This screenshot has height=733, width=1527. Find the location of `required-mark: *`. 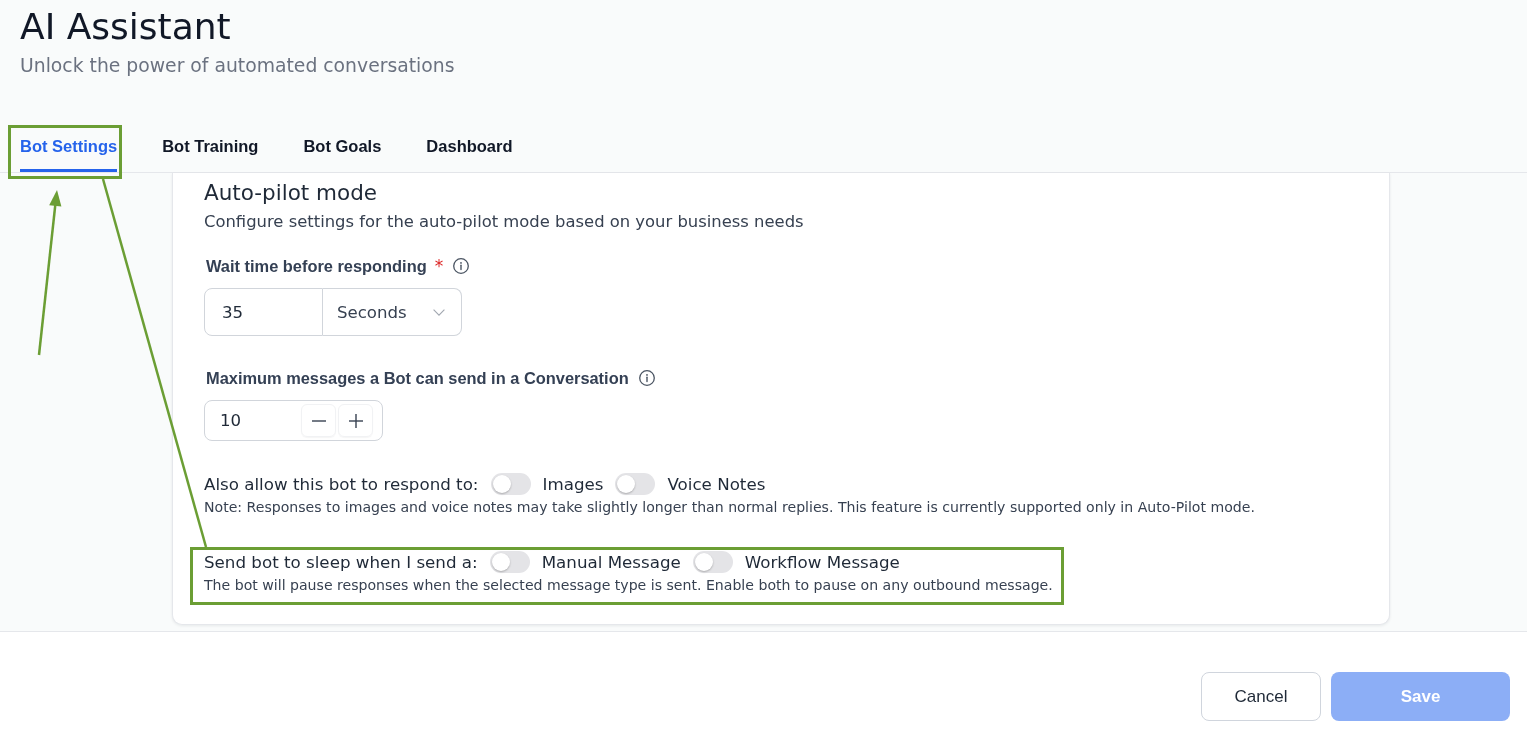

required-mark: * is located at coordinates (439, 266).